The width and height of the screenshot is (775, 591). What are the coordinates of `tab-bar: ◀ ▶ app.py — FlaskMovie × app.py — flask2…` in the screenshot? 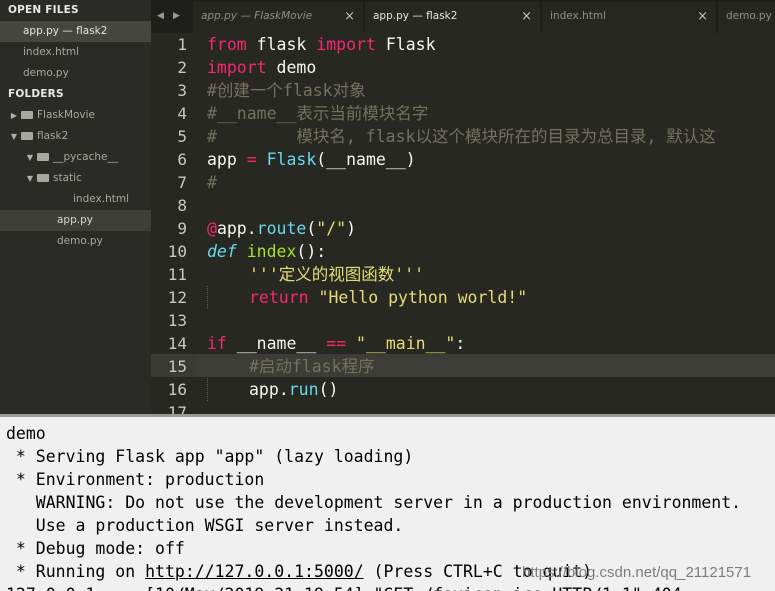 It's located at (463, 16).